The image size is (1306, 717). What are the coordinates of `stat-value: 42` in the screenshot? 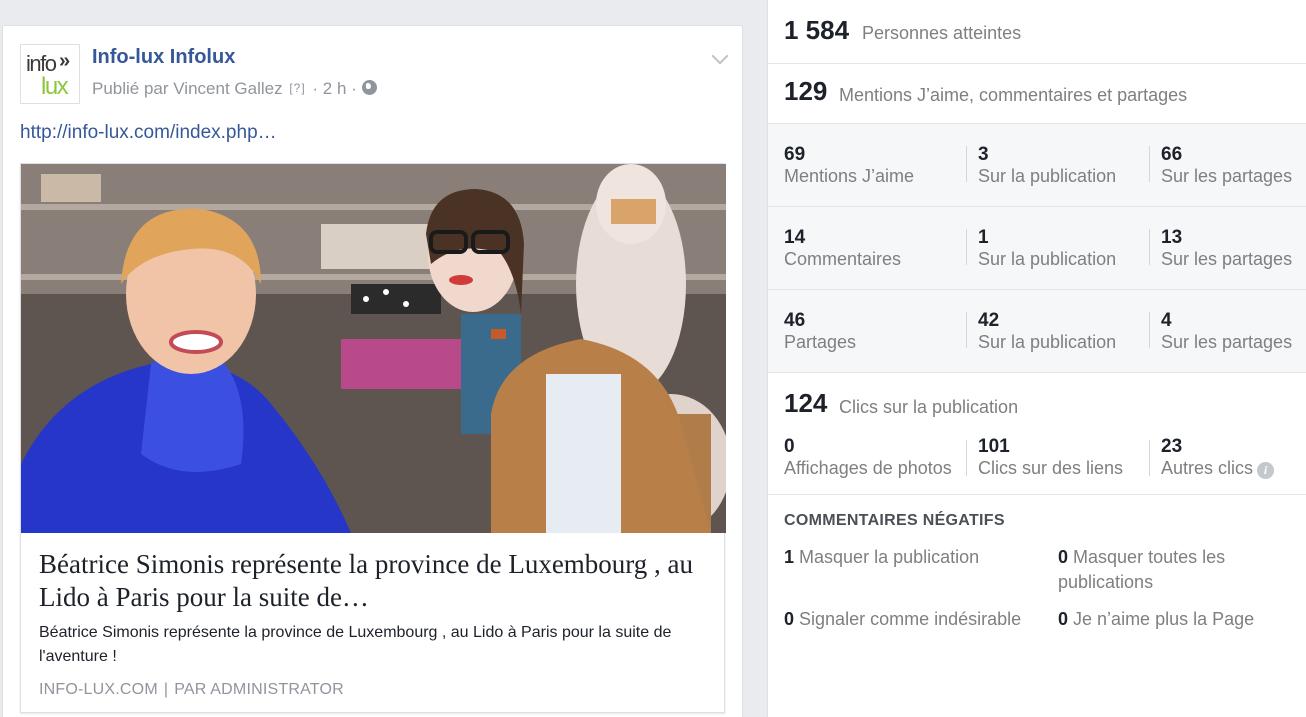 It's located at (989, 320).